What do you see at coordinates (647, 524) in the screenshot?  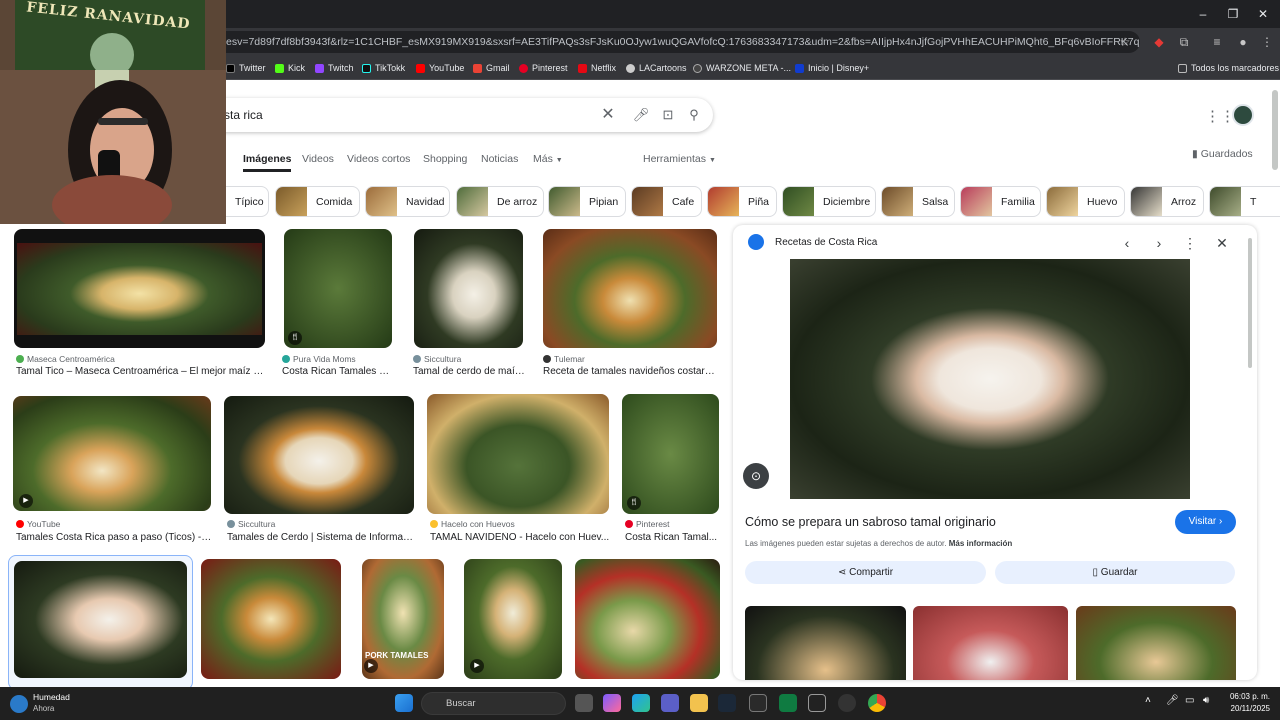 I see `result-source: Pinterest` at bounding box center [647, 524].